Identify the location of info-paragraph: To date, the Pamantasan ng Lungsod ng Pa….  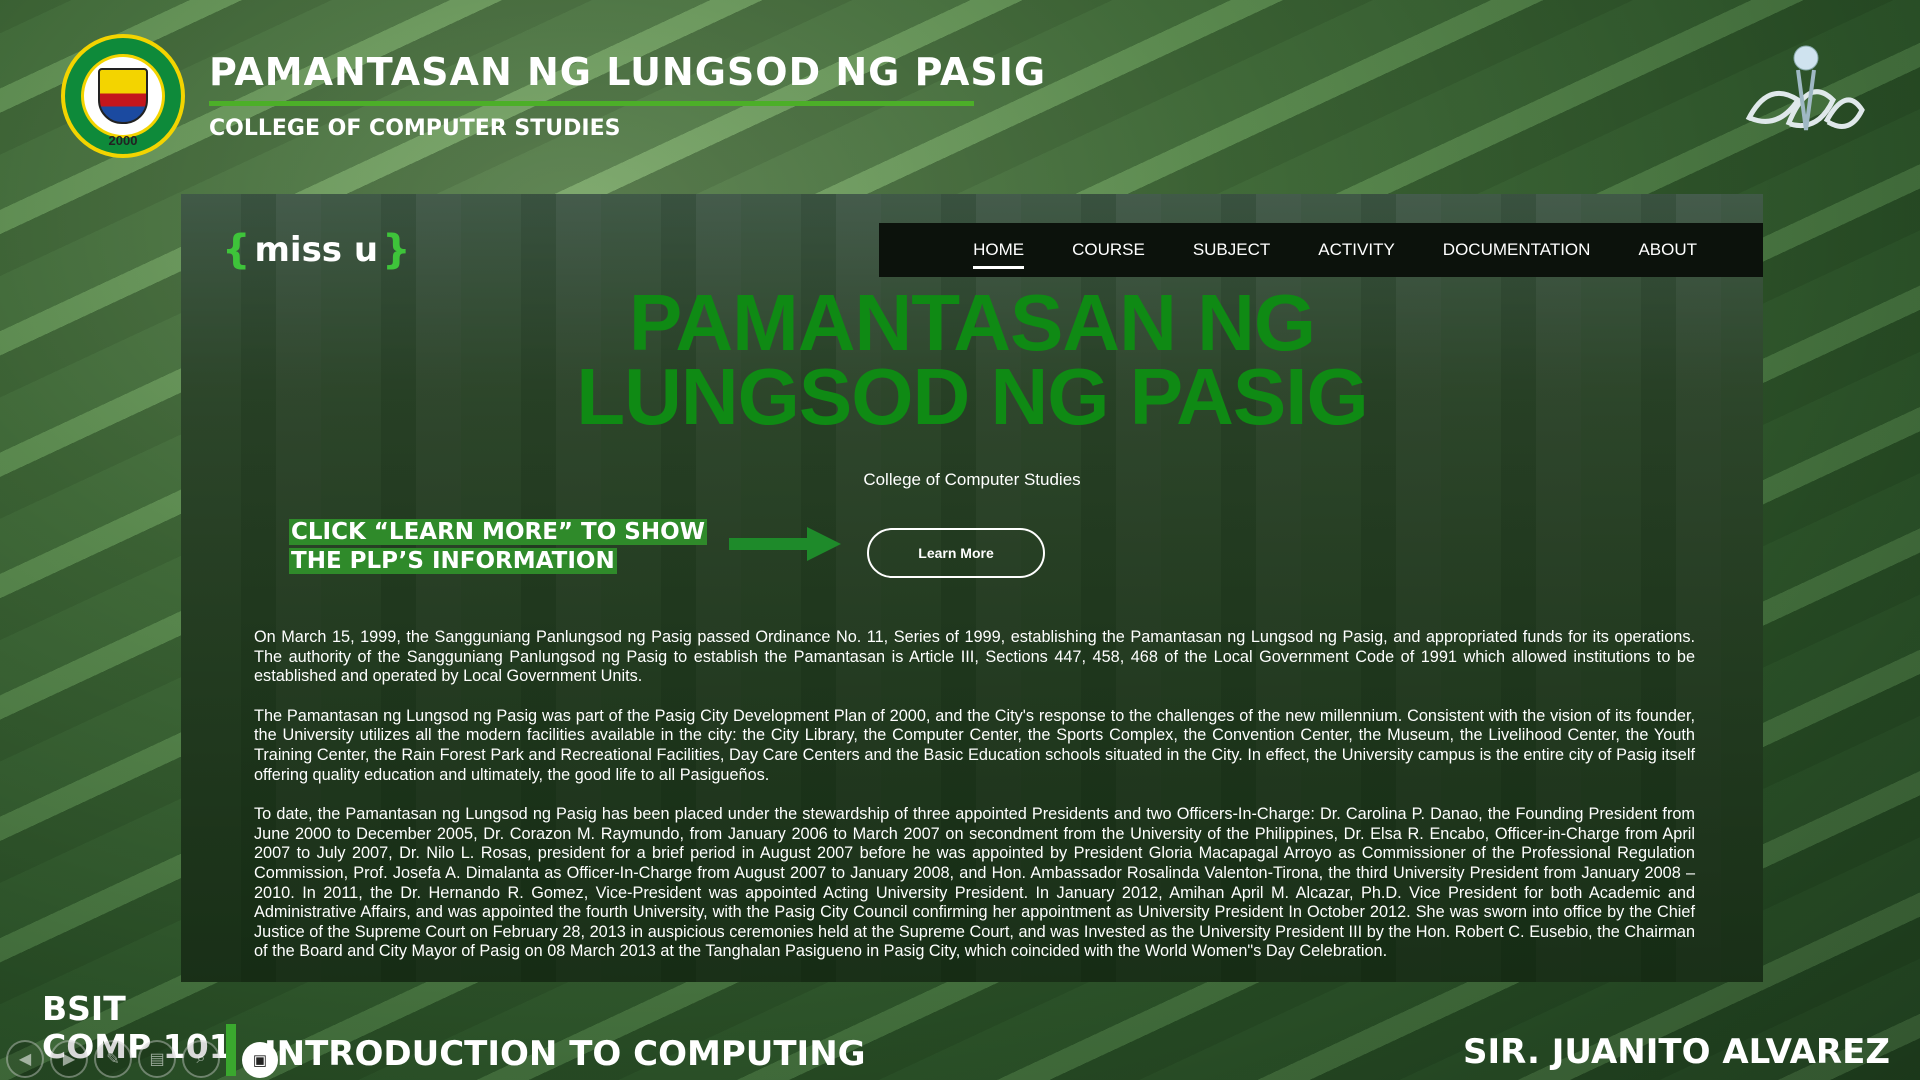
(974, 883).